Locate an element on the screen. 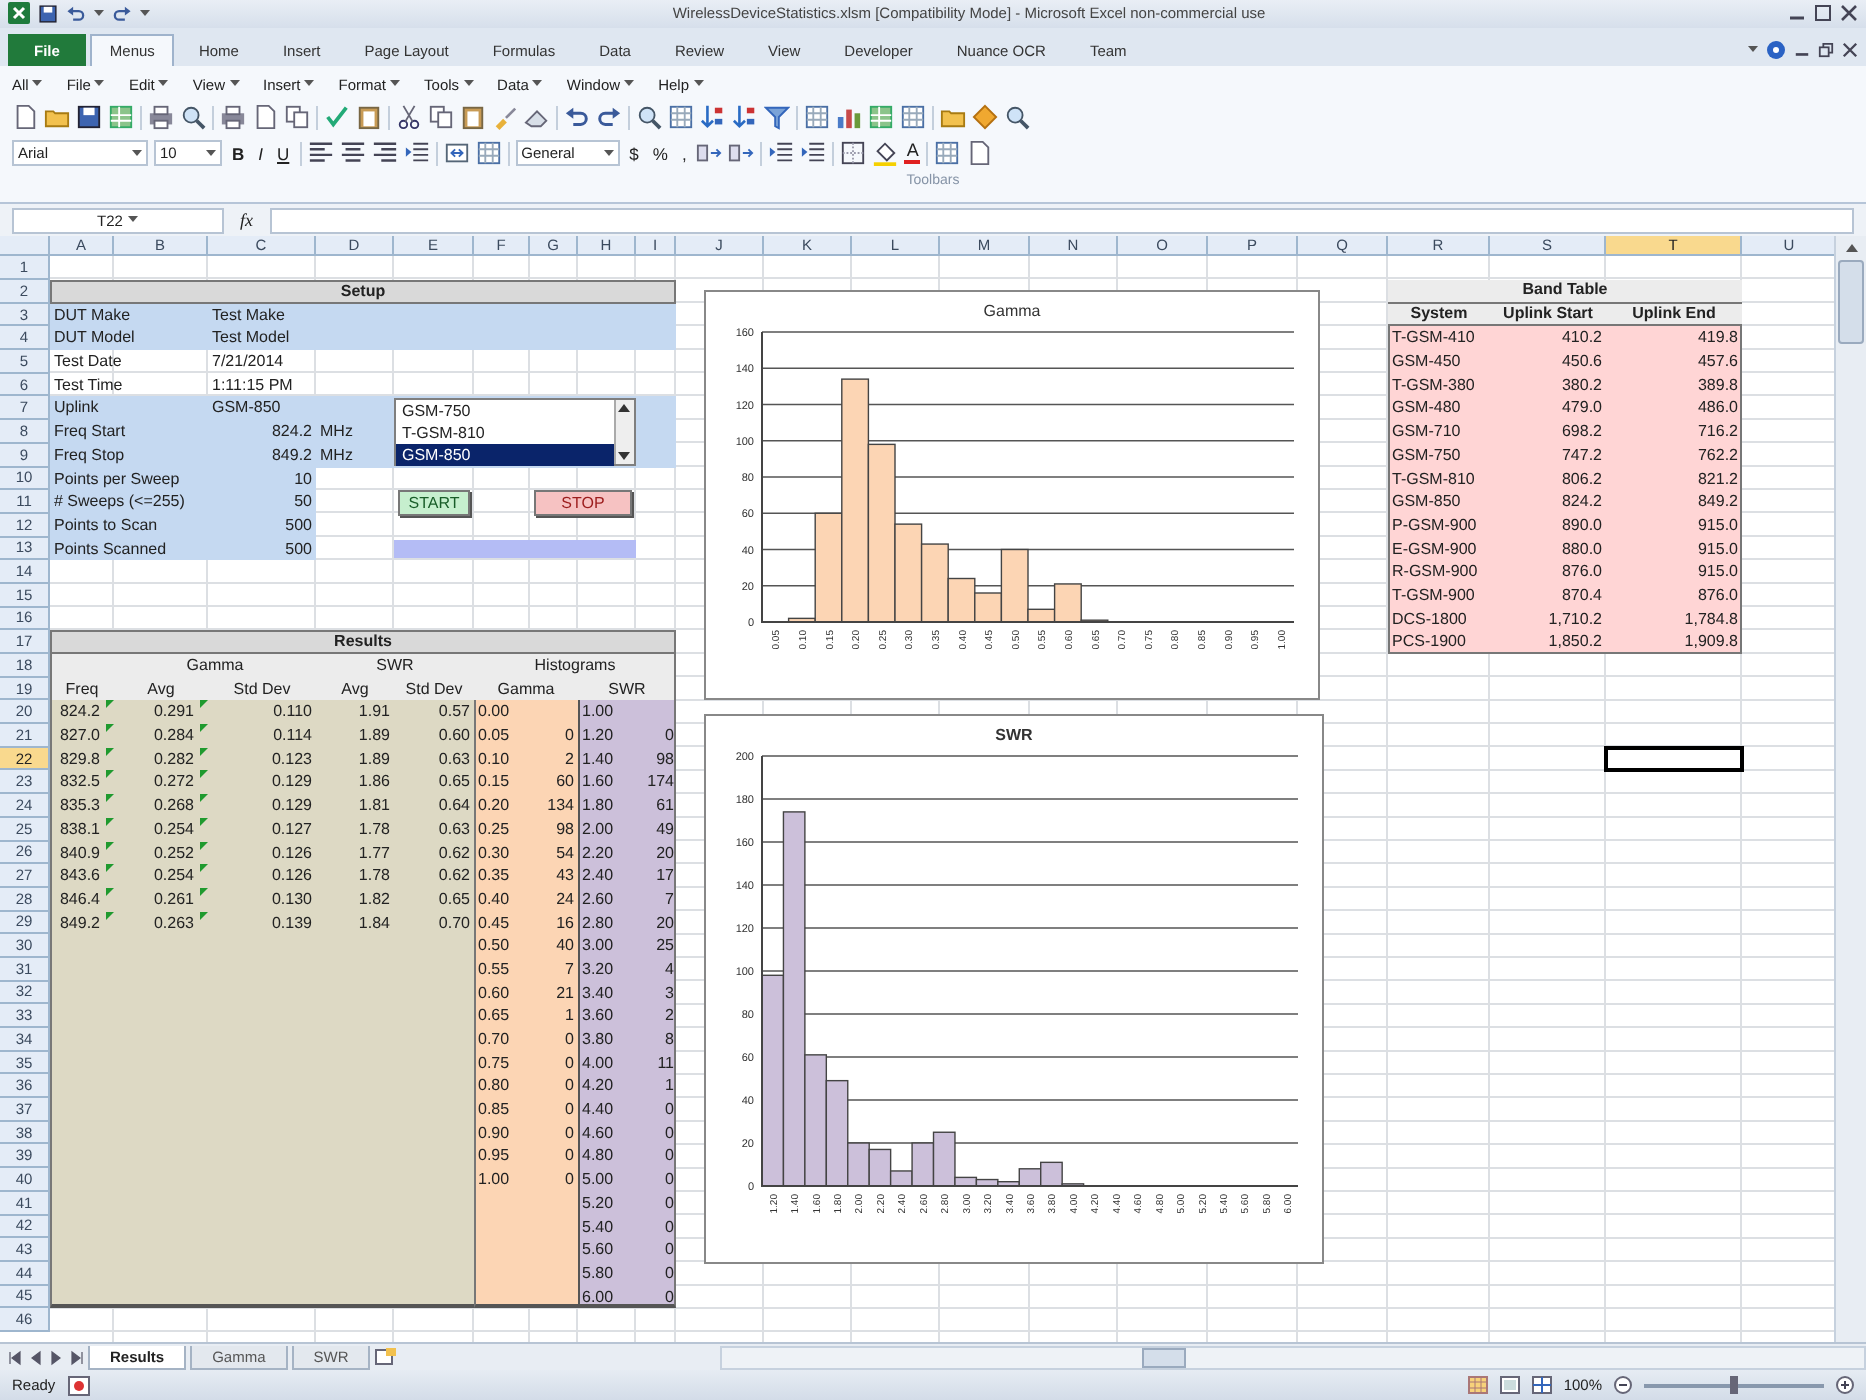  table-cell-text: 876.0 is located at coordinates (1717, 595).